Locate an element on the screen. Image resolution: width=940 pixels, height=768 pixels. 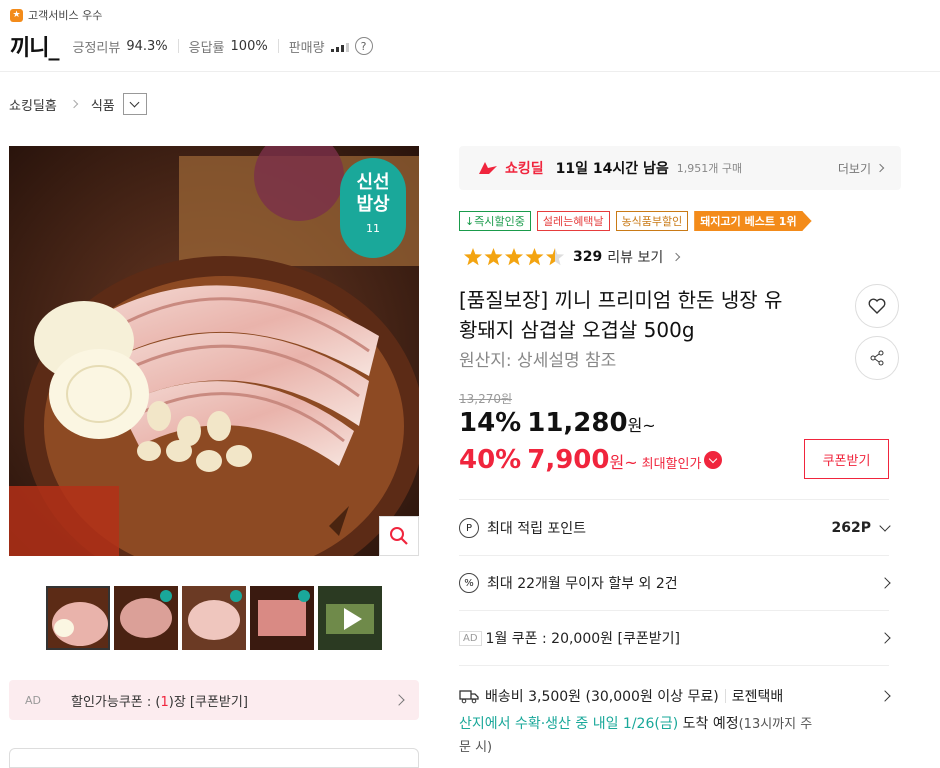
shocking-deal-bar: 쇼킹딜 11일 14시간 남음 1,951개 구매 더보기 is located at coordinates (680, 168).